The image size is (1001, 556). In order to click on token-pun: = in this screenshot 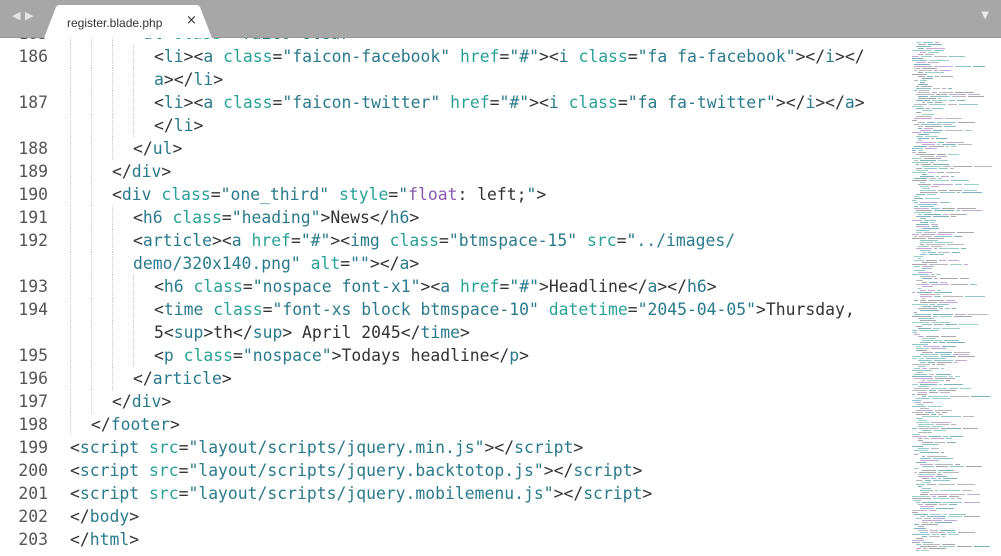, I will do `click(622, 102)`.